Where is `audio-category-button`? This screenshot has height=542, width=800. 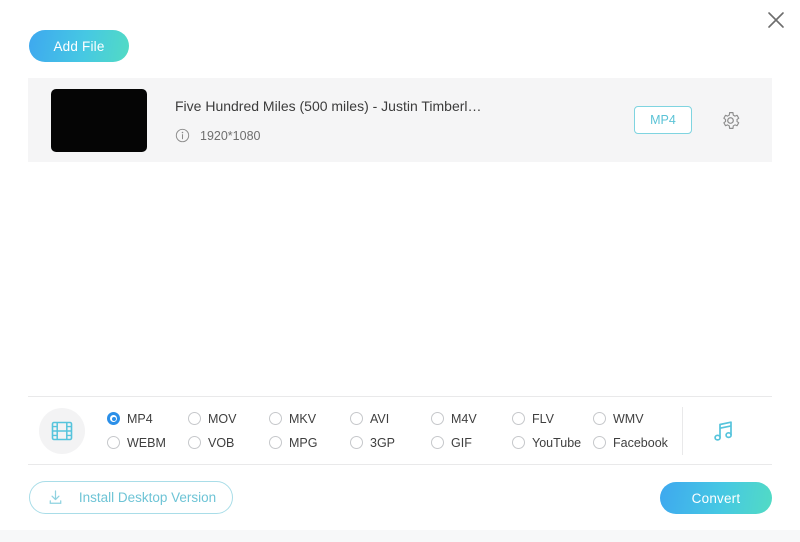
audio-category-button is located at coordinates (723, 431).